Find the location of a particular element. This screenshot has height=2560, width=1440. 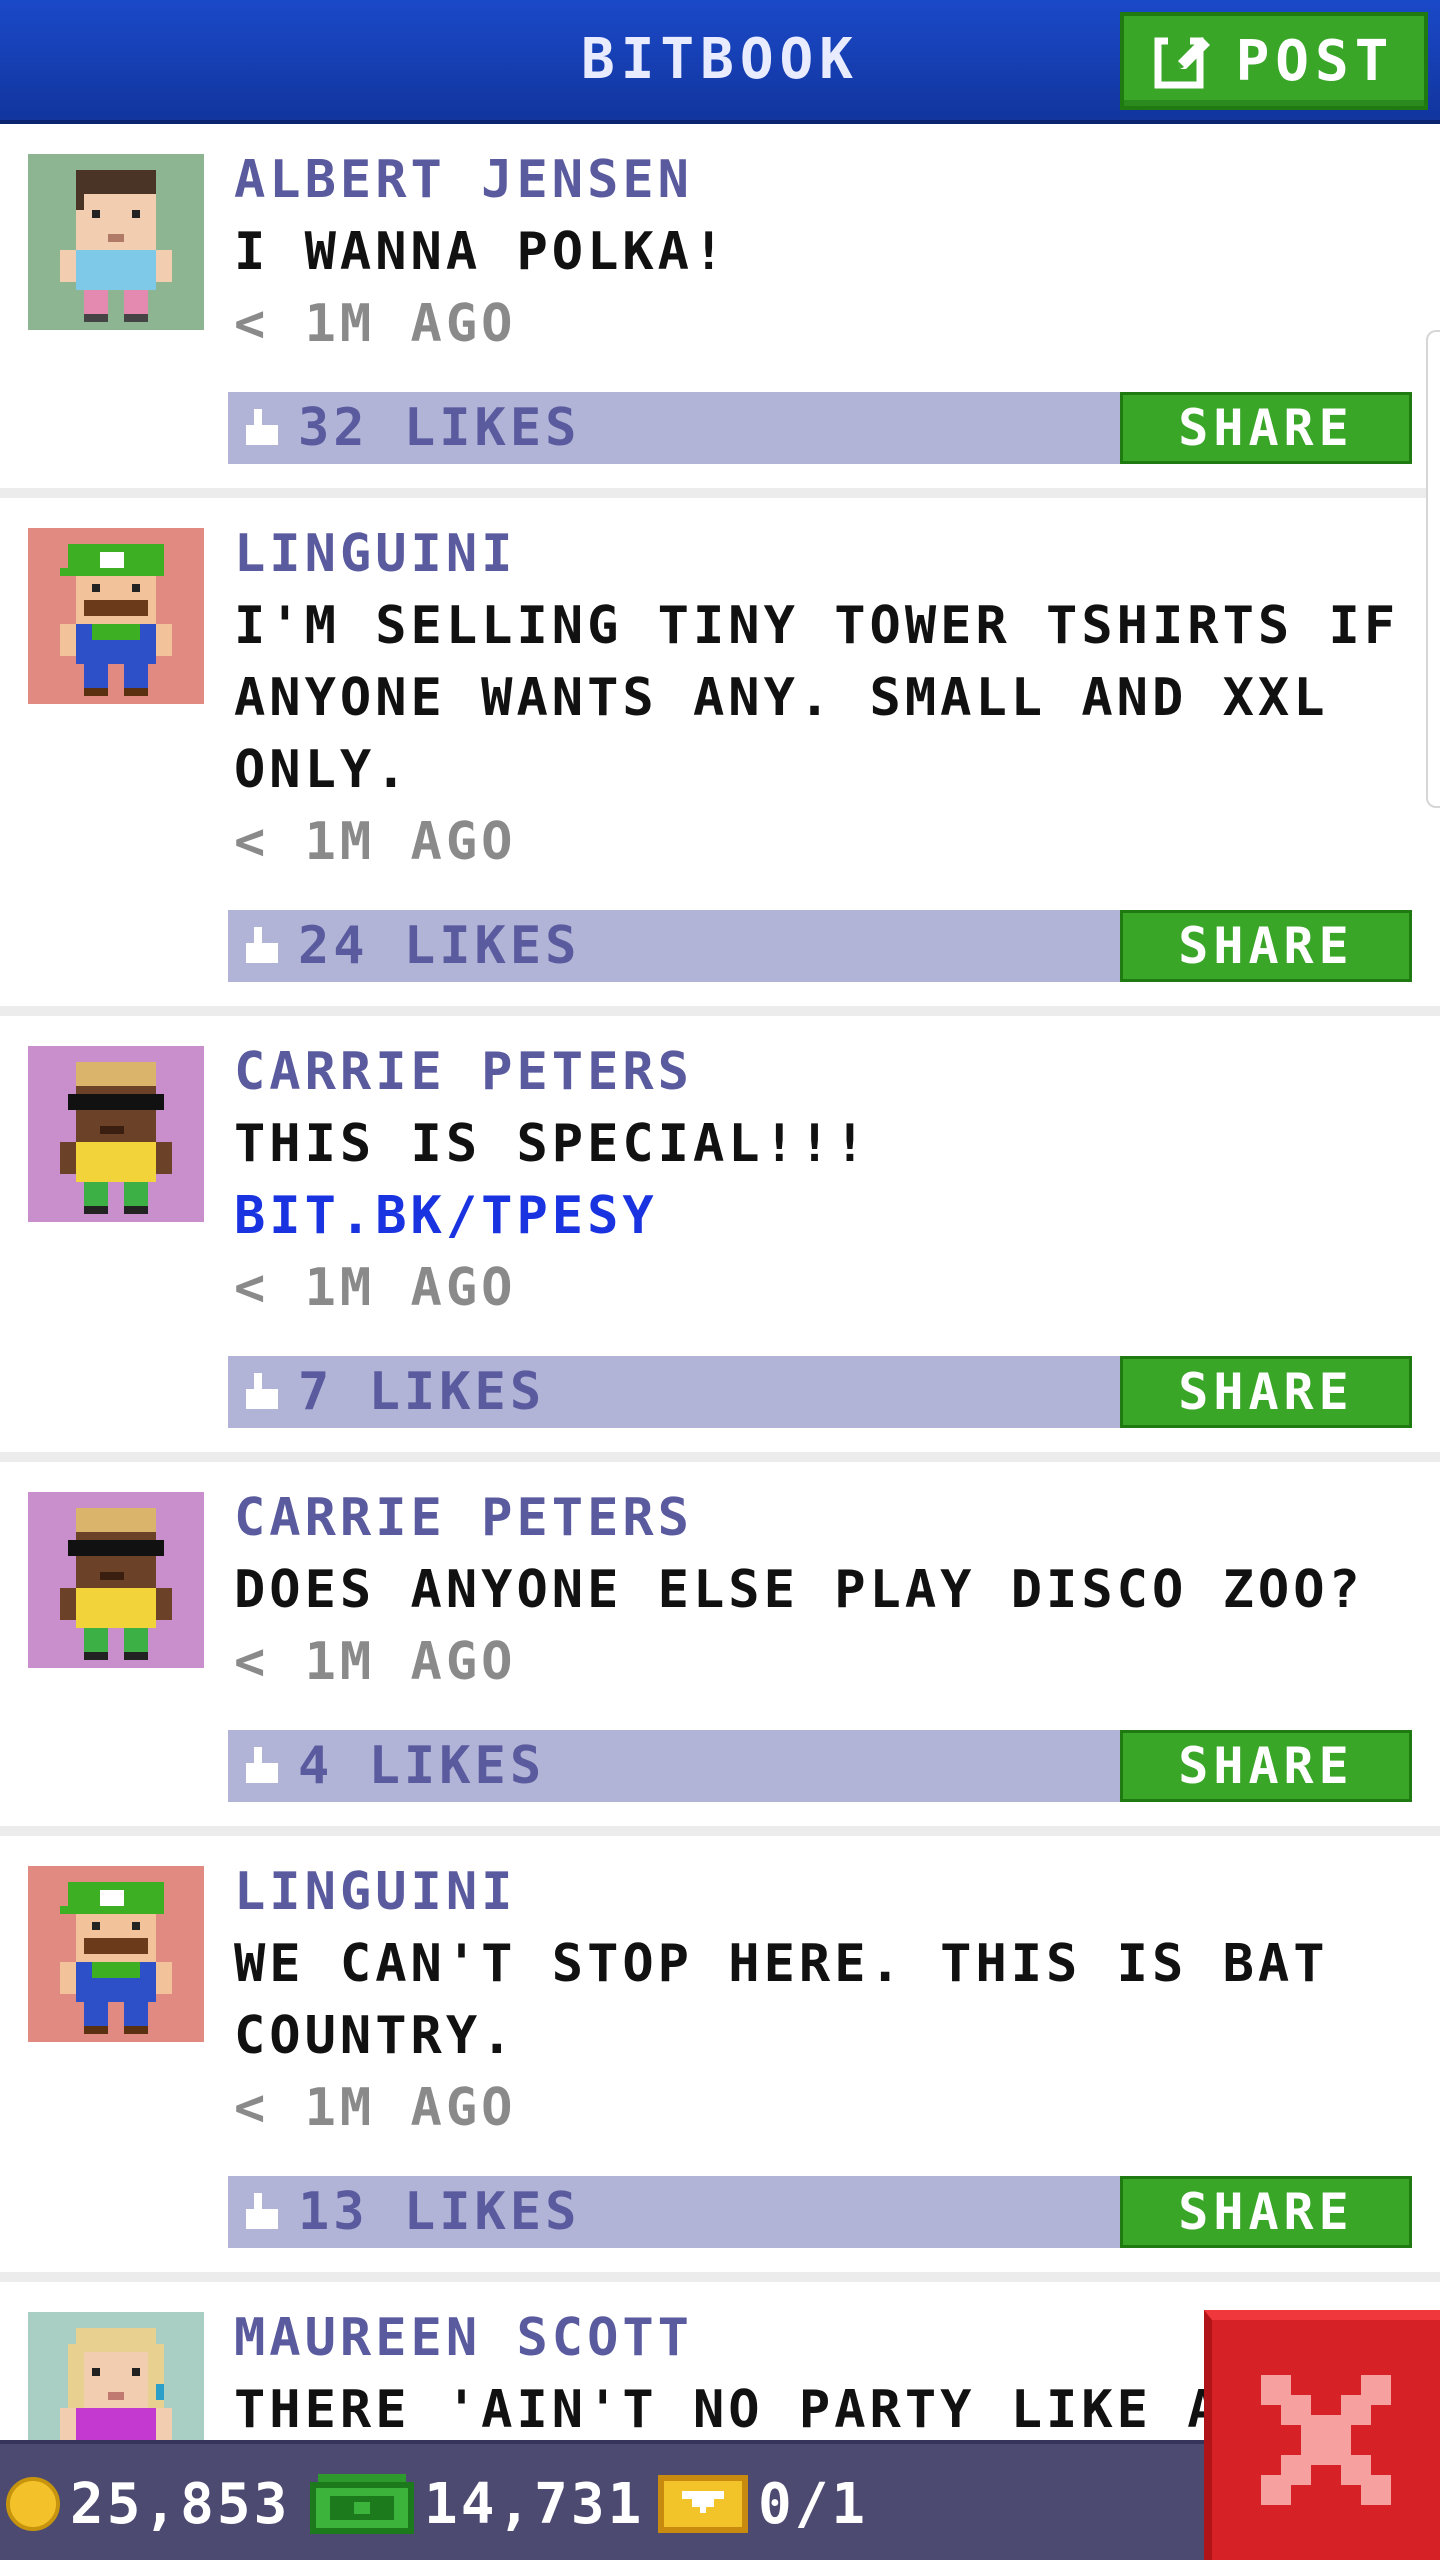

coins-counter: 25,853 is located at coordinates (148, 2502).